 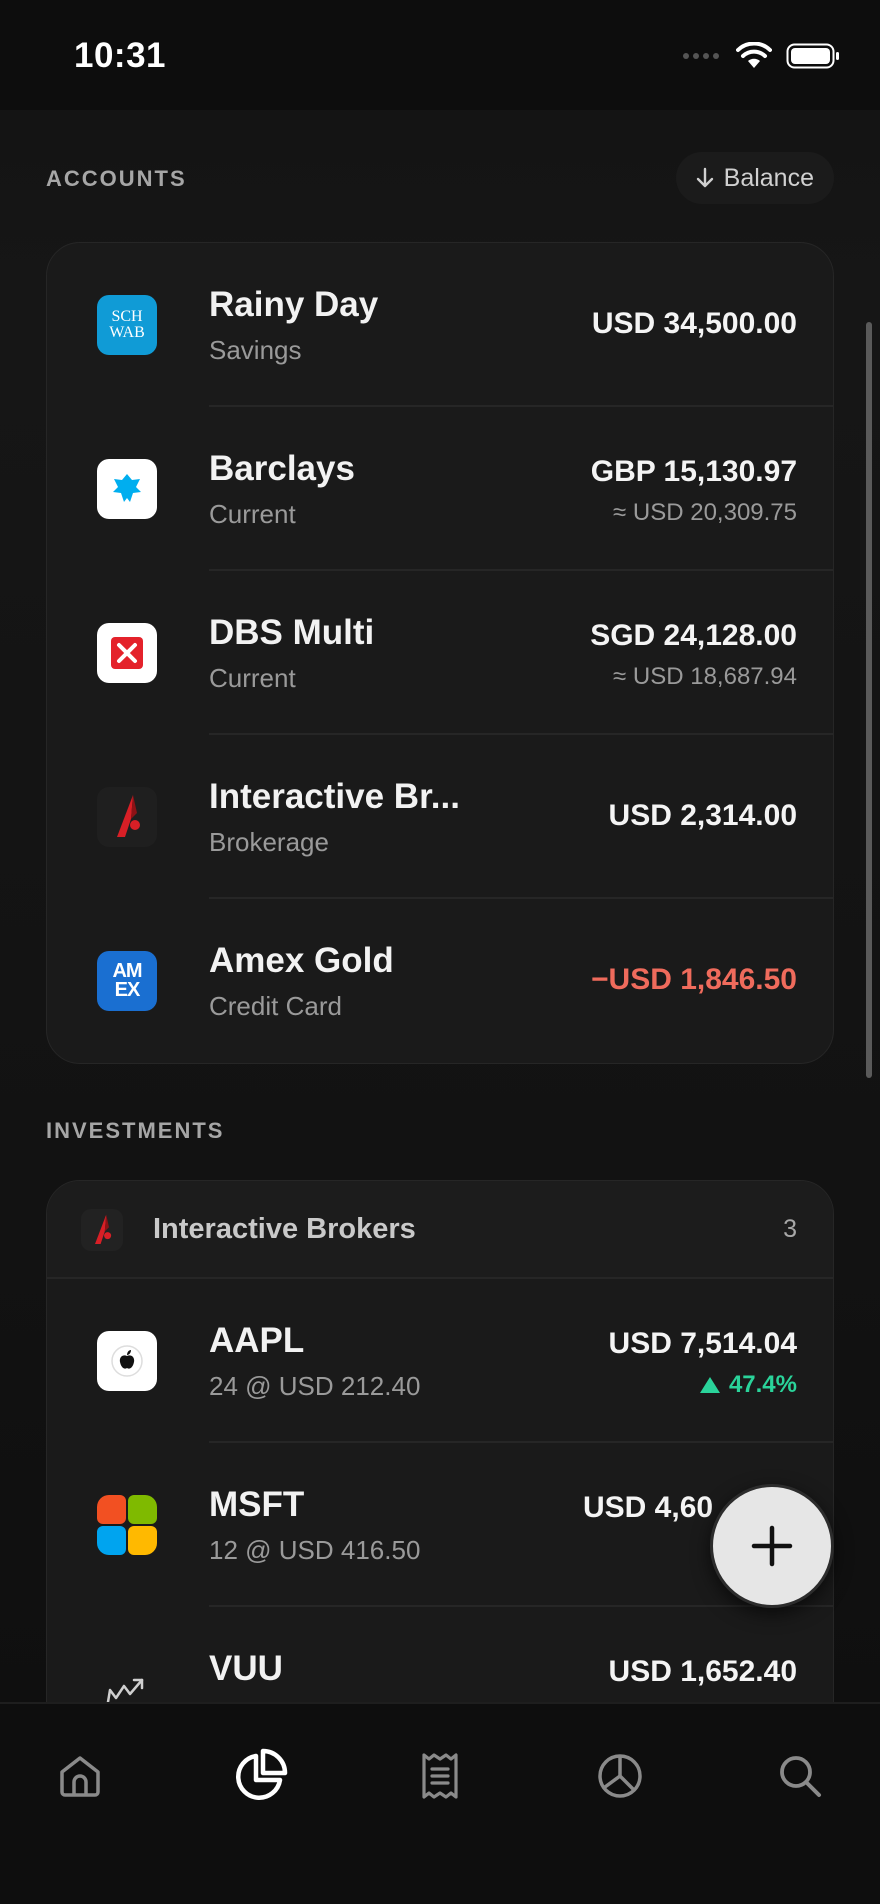 I want to click on portfolio-pie-icon, so click(x=262, y=1774).